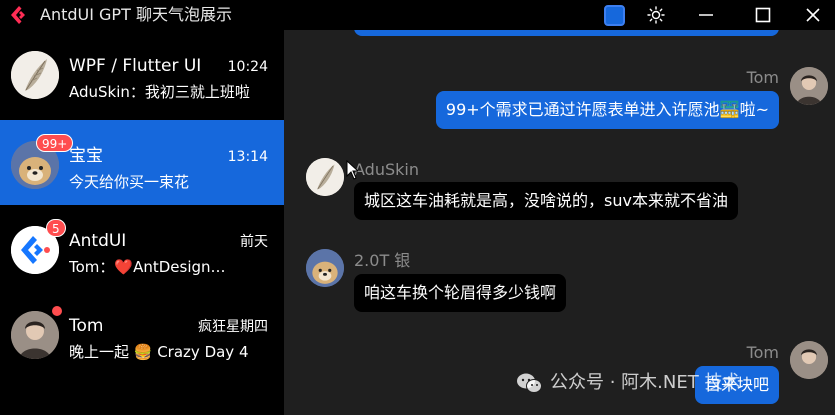 This screenshot has height=415, width=835. I want to click on maximize-icon, so click(763, 15).